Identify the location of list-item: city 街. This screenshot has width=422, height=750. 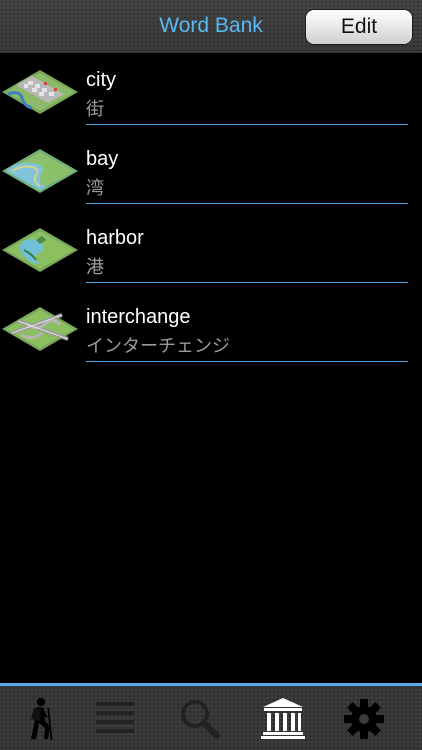
(211, 92).